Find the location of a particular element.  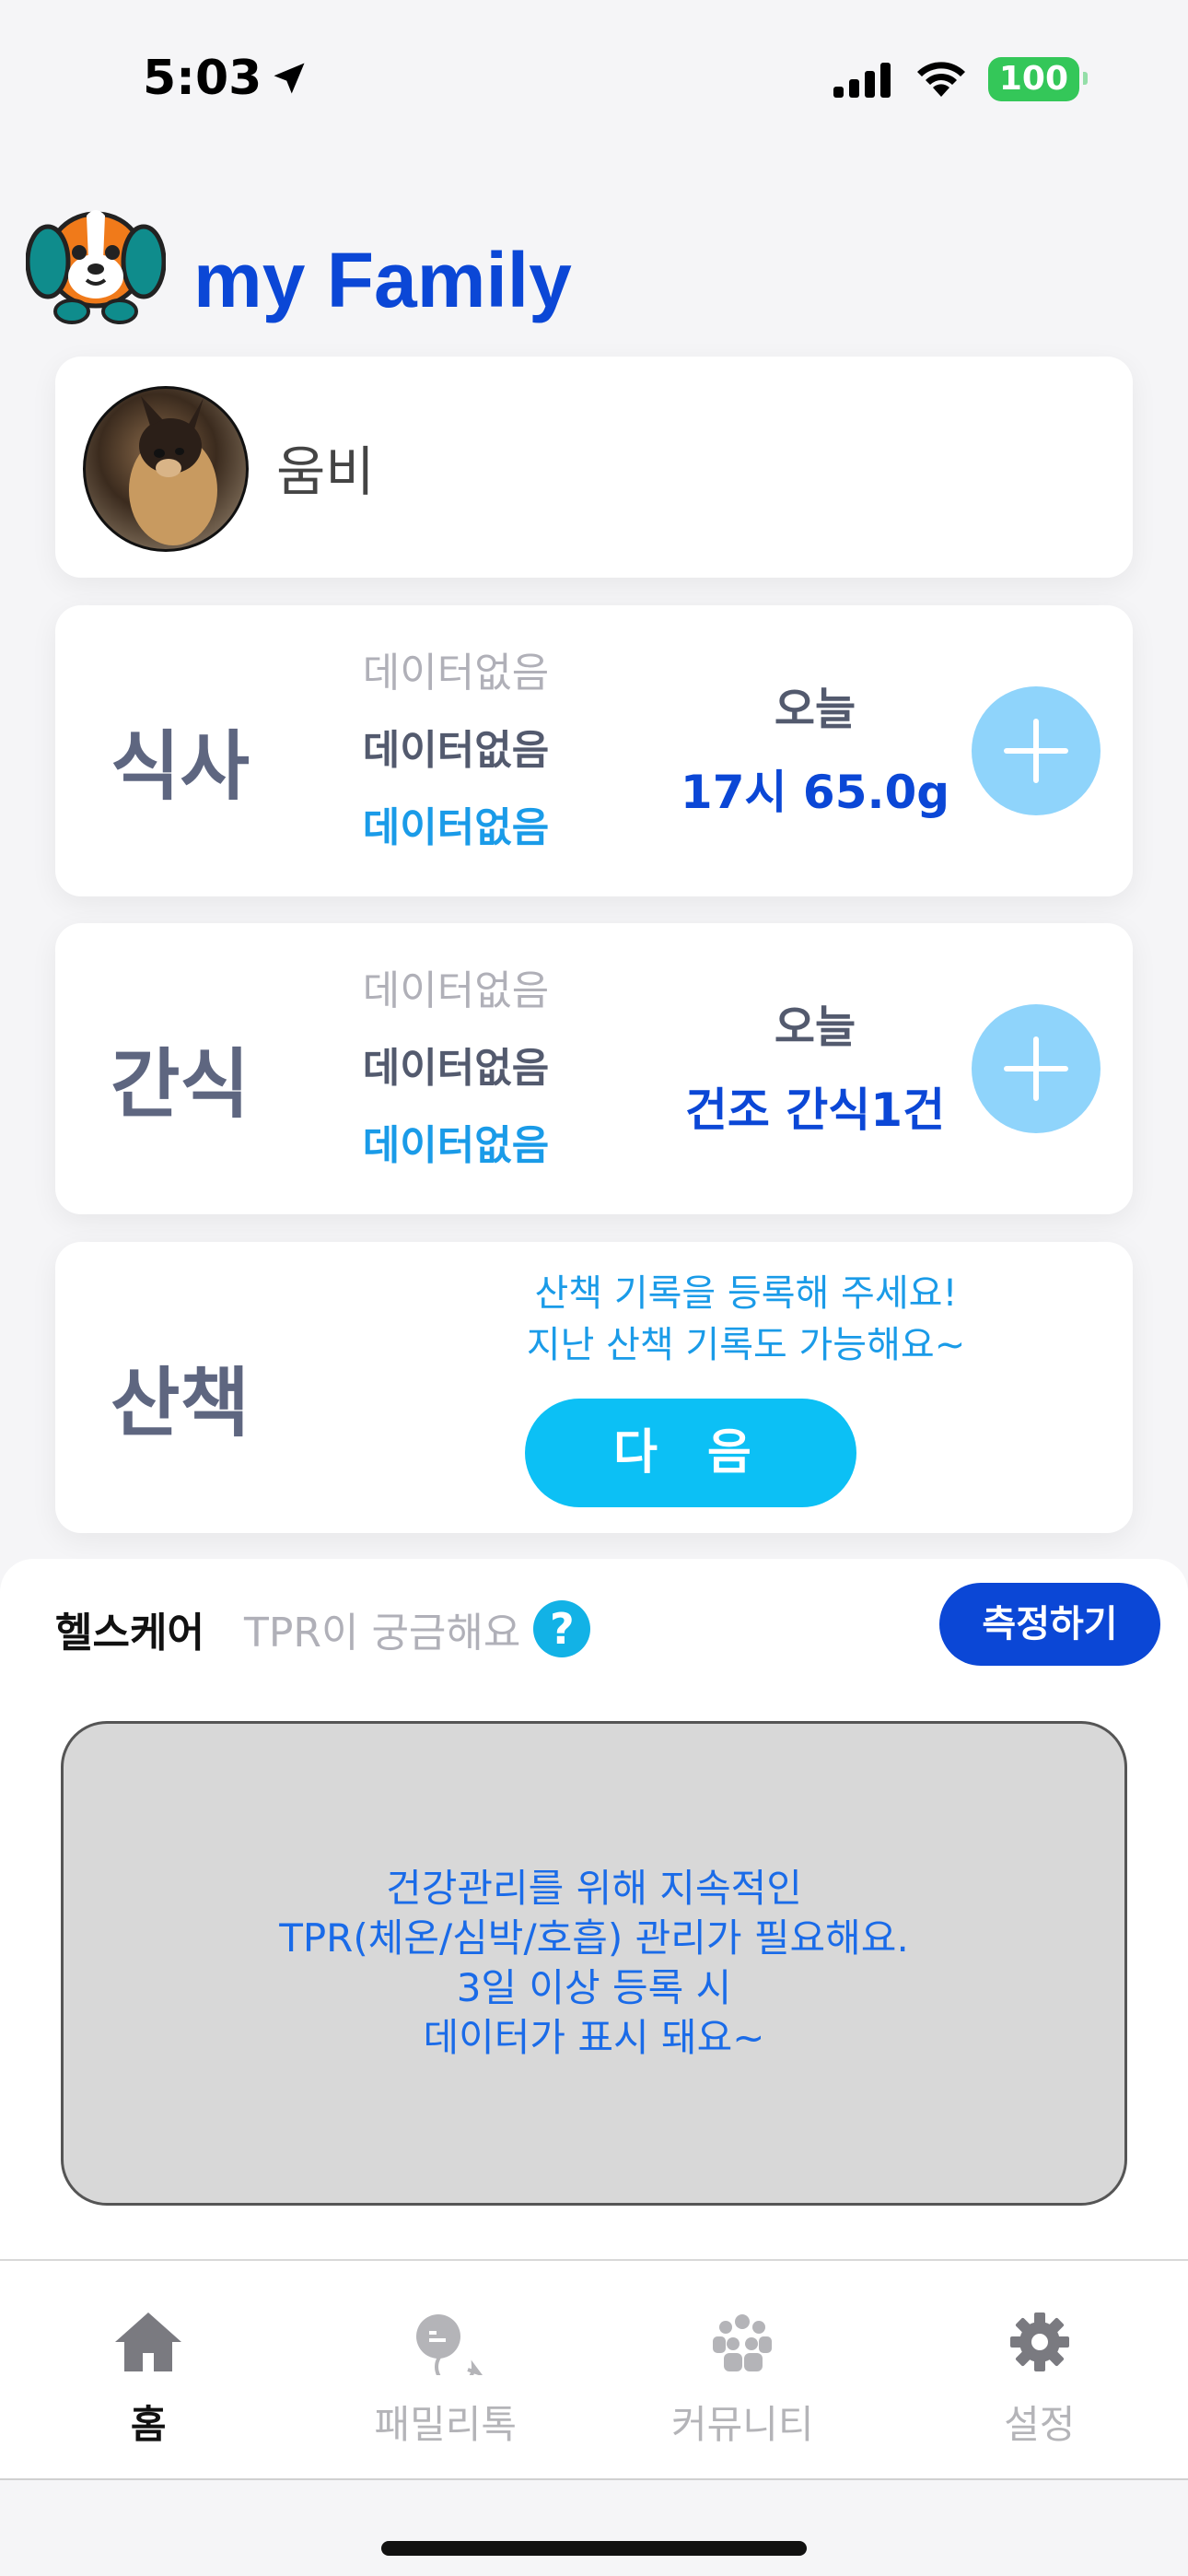

tab-home-label: 홈 is located at coordinates (148, 2424).